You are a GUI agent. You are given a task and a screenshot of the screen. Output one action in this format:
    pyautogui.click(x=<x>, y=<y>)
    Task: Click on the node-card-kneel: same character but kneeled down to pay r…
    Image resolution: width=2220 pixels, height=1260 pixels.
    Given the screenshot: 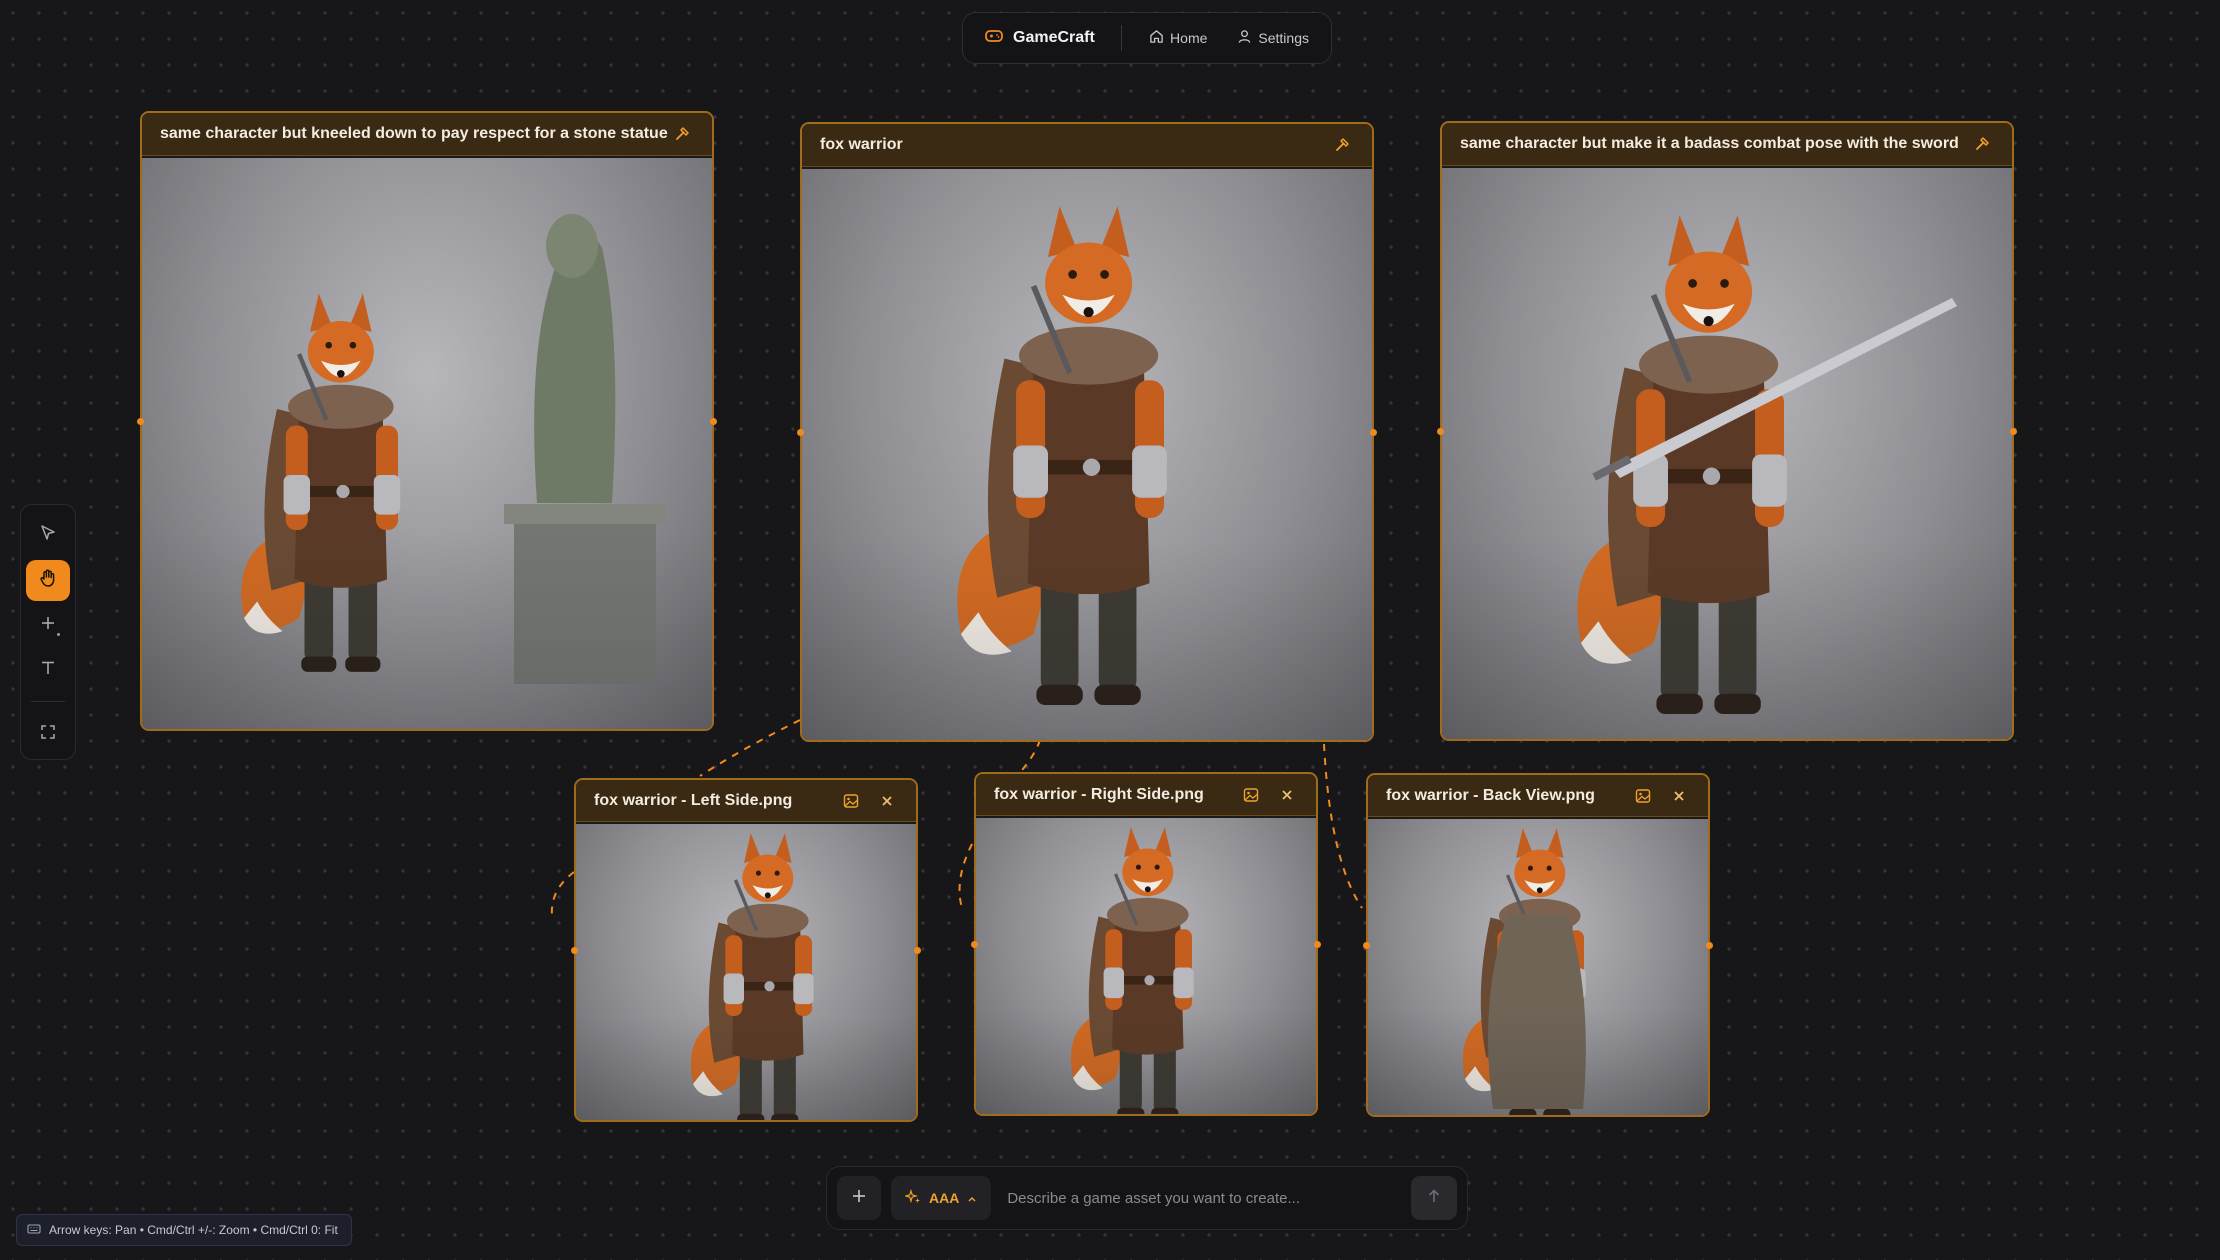 What is the action you would take?
    pyautogui.click(x=427, y=421)
    